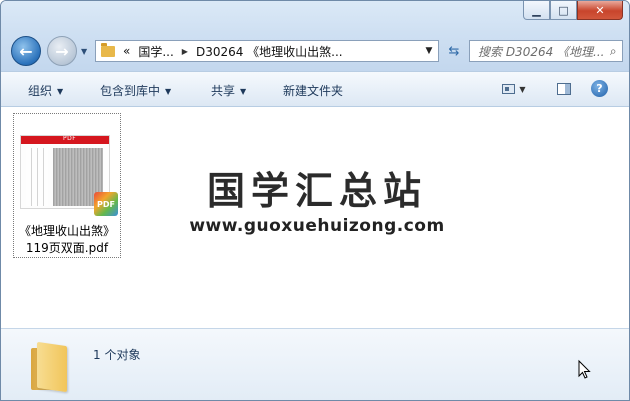  I want to click on refresh-button: ⇆, so click(454, 51).